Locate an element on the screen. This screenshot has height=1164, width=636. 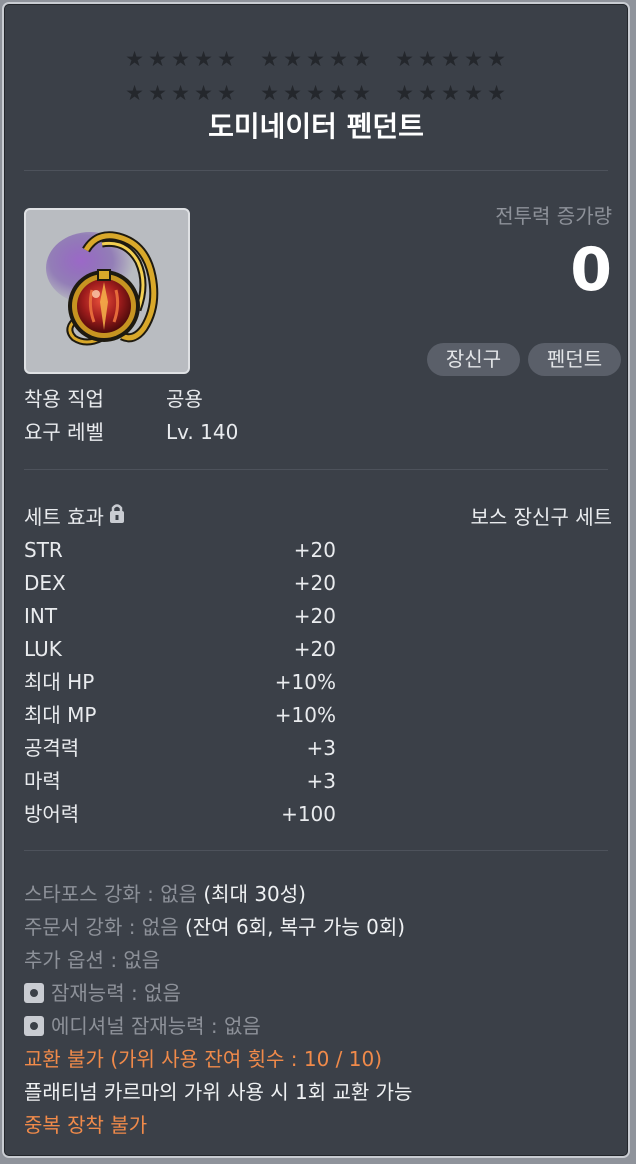
combat-power-value: 0 is located at coordinates (591, 270).